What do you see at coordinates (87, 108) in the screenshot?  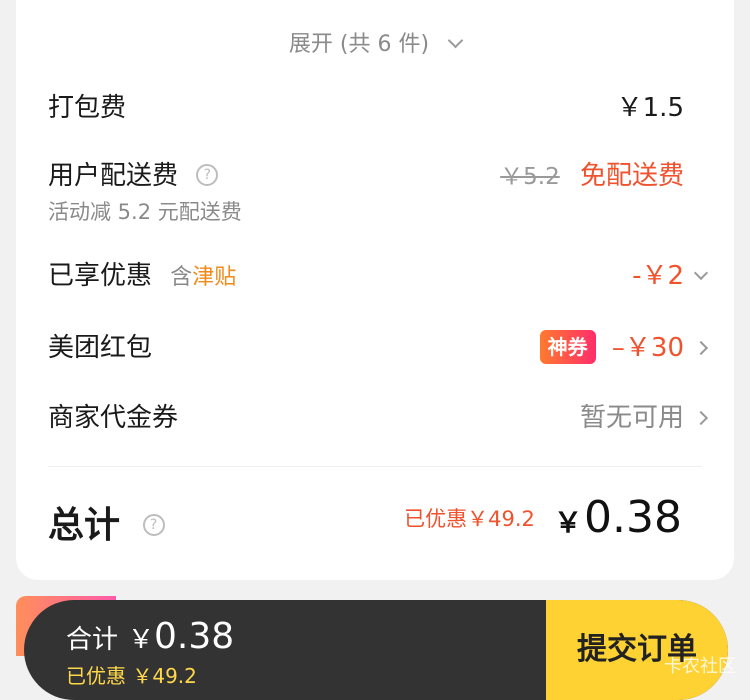 I see `packing-fee-label: 打包费` at bounding box center [87, 108].